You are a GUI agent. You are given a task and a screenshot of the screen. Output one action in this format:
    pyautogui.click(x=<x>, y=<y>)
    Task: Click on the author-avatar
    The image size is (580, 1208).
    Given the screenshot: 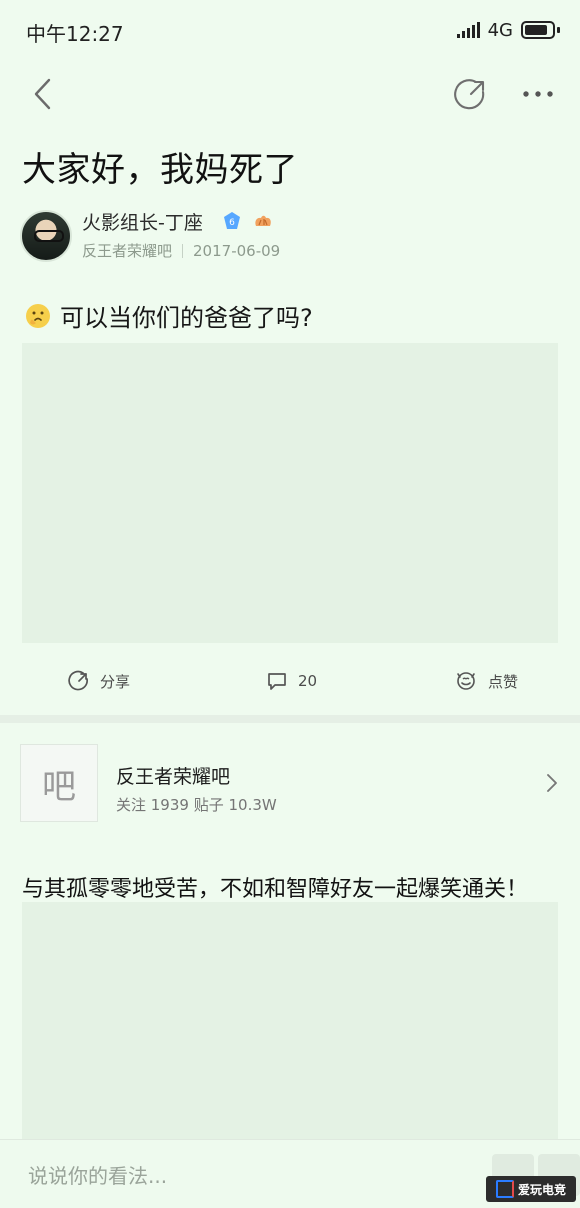 What is the action you would take?
    pyautogui.click(x=46, y=236)
    